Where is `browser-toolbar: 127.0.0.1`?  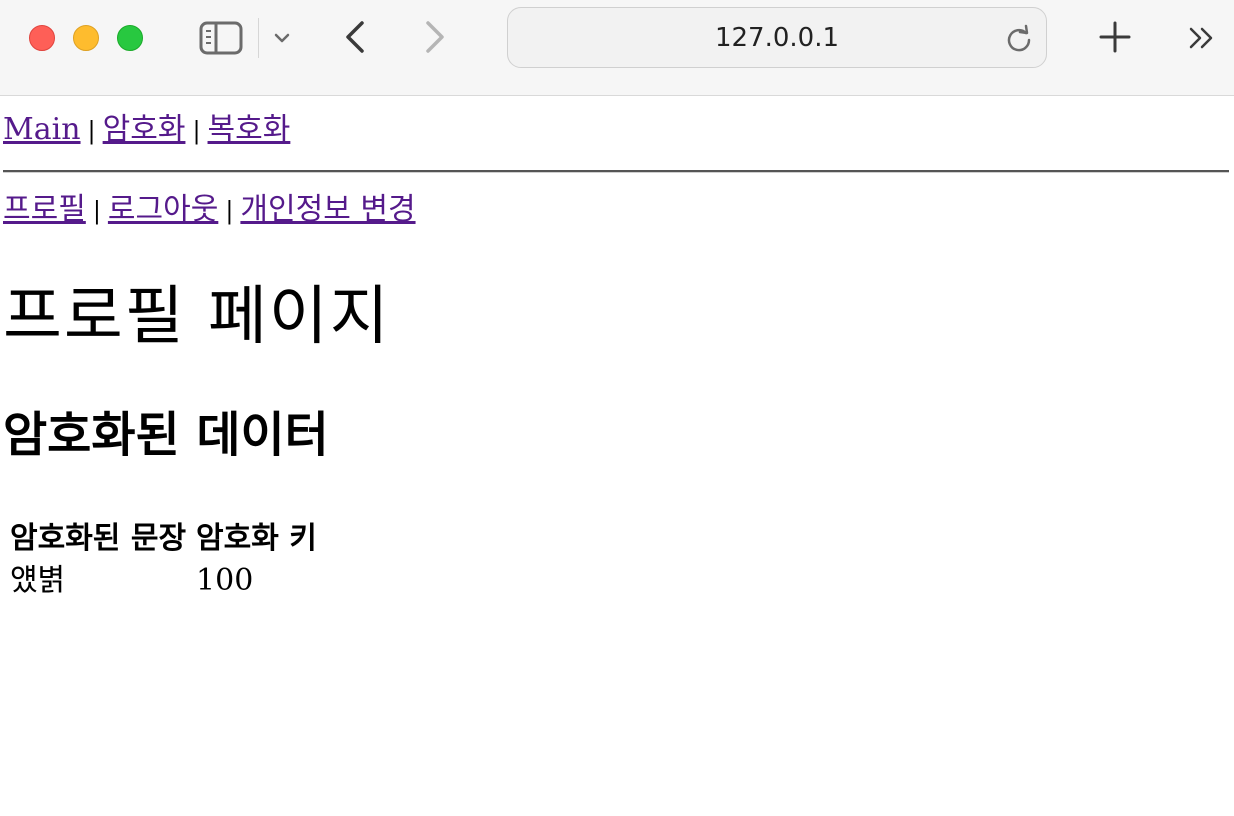
browser-toolbar: 127.0.0.1 is located at coordinates (617, 48).